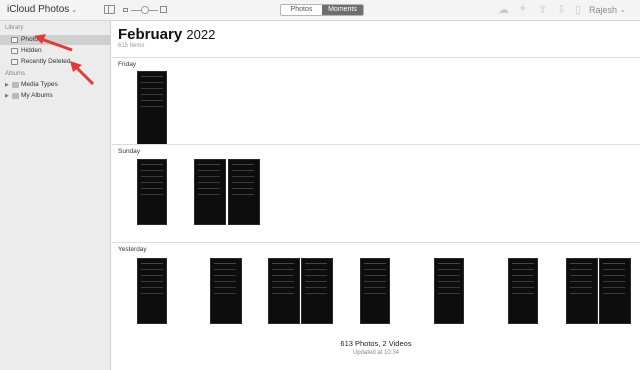  Describe the element at coordinates (376, 353) in the screenshot. I see `updated-time: Updated at 10:34` at that location.